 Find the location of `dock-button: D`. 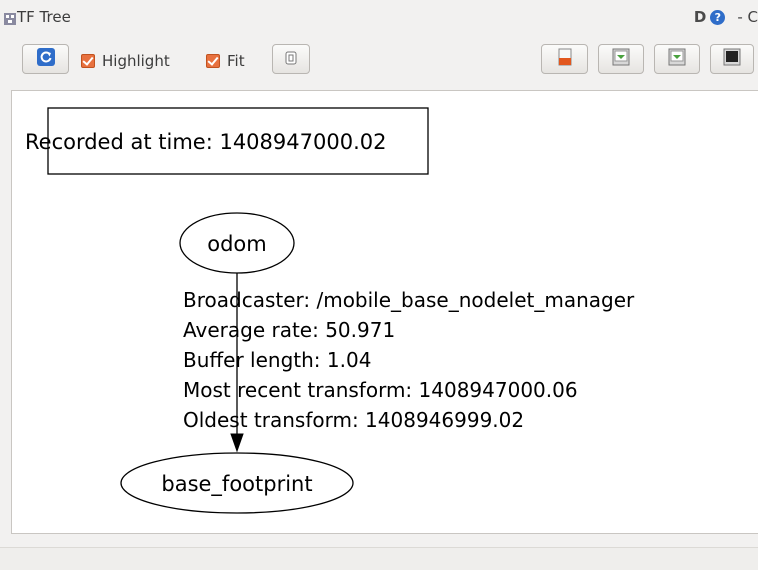

dock-button: D is located at coordinates (700, 17).